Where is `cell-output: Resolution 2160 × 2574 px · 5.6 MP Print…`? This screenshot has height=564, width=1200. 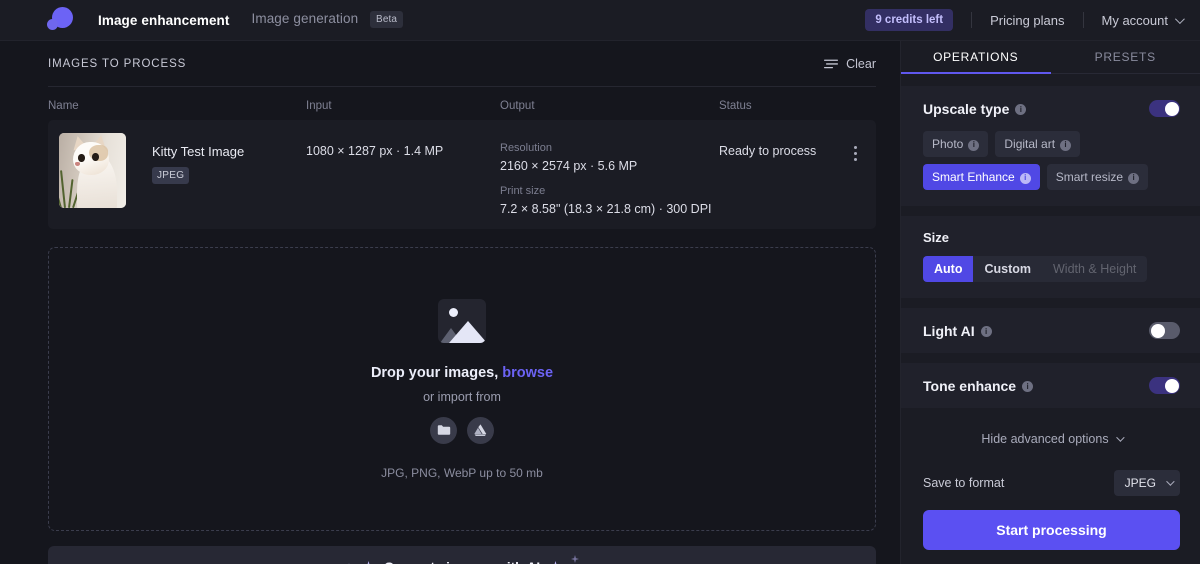 cell-output: Resolution 2160 × 2574 px · 5.6 MP Print… is located at coordinates (609, 174).